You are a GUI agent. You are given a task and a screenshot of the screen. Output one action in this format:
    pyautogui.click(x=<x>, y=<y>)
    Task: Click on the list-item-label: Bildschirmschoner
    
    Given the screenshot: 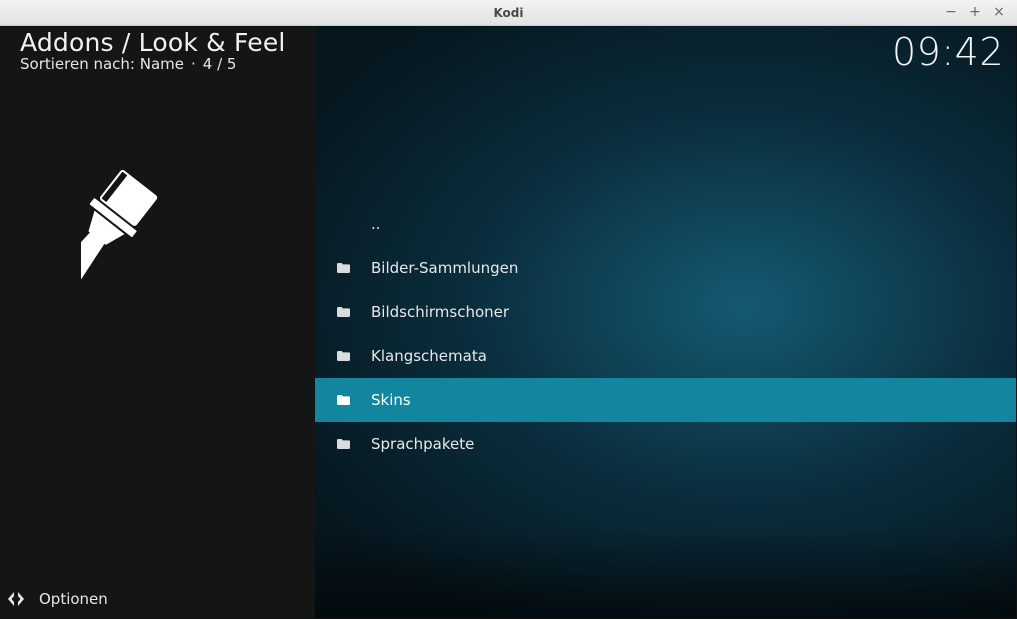 What is the action you would take?
    pyautogui.click(x=440, y=312)
    